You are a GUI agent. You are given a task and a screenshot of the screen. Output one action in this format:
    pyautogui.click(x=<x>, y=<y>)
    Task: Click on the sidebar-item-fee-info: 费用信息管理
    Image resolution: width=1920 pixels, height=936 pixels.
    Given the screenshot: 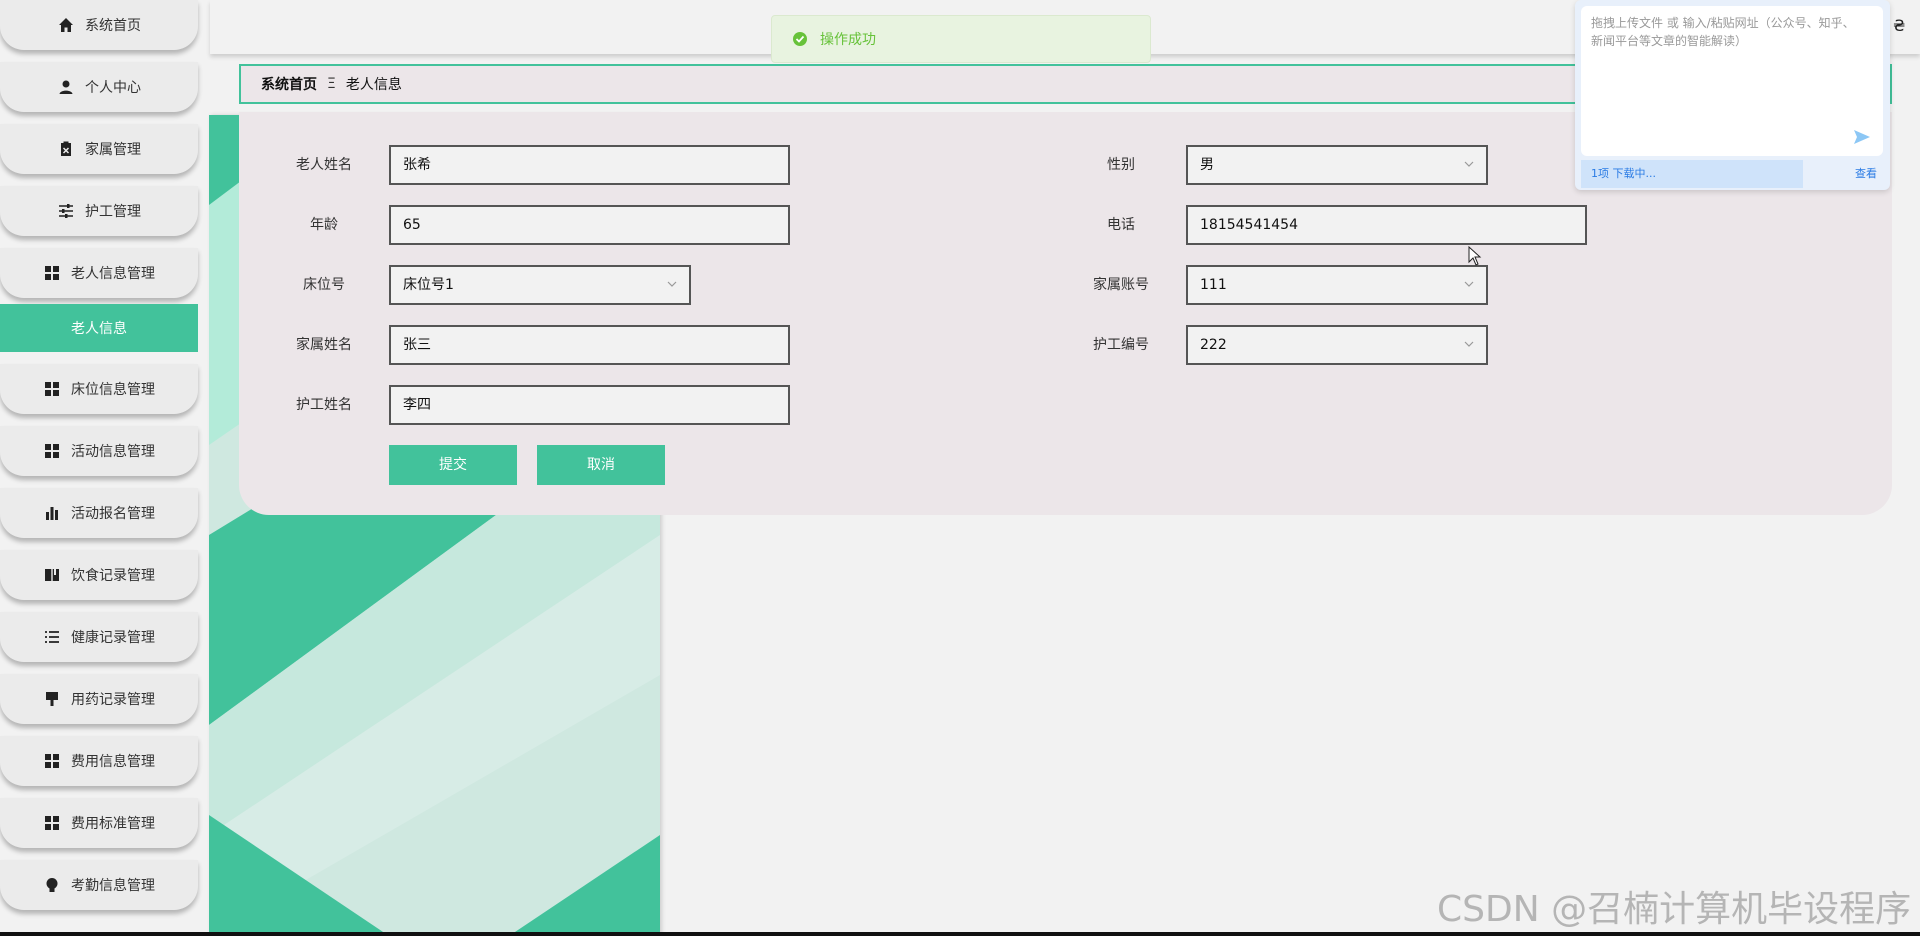 What is the action you would take?
    pyautogui.click(x=99, y=761)
    